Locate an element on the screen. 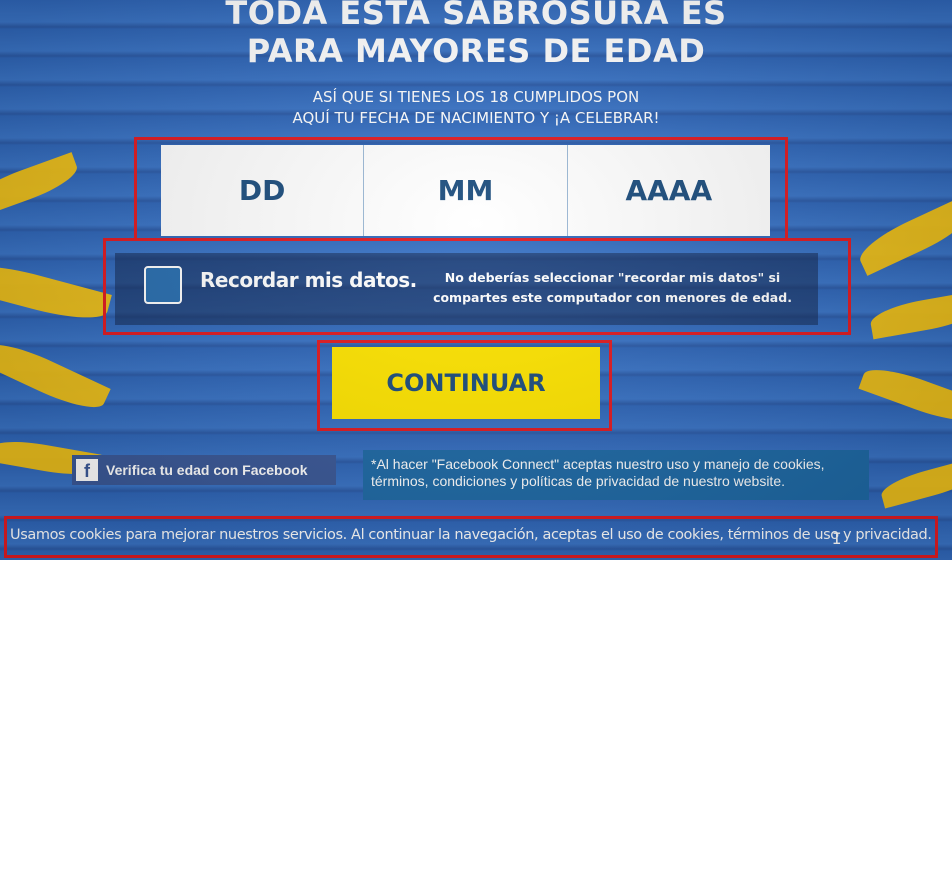 The image size is (952, 875). facebook-verify-button: f Verifica tu edad con Facebook is located at coordinates (204, 470).